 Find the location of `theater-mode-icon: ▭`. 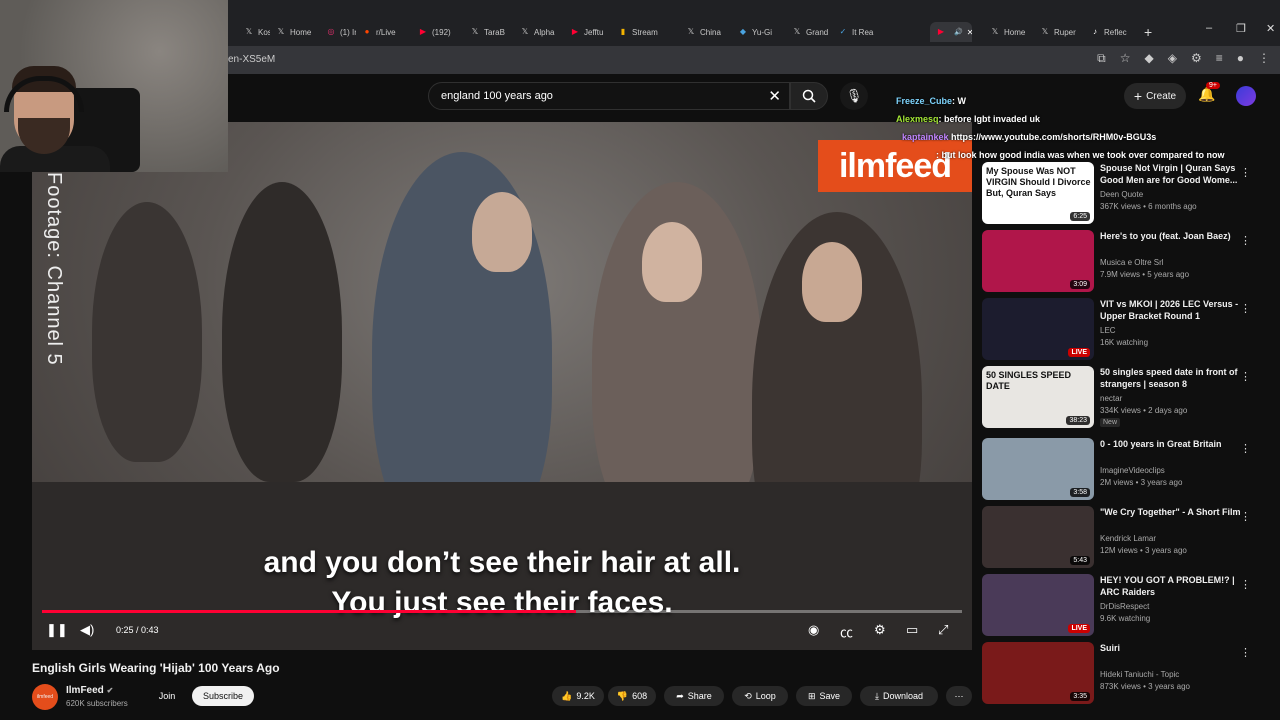

theater-mode-icon: ▭ is located at coordinates (912, 630).